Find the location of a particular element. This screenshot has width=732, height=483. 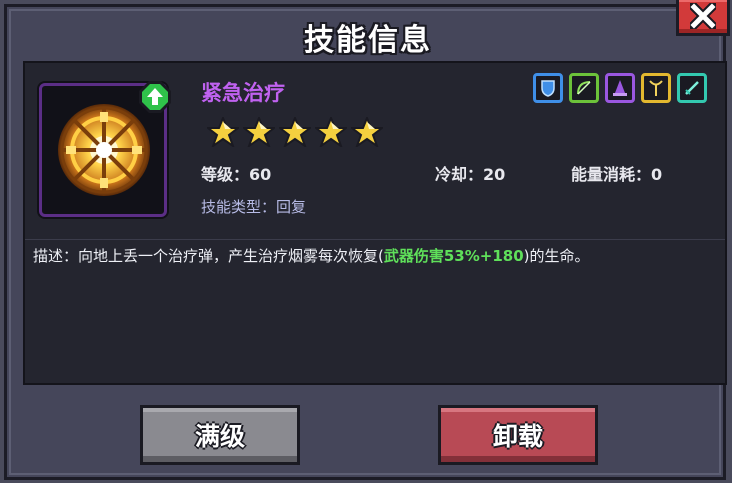

skill-level: 等级：60 is located at coordinates (236, 174).